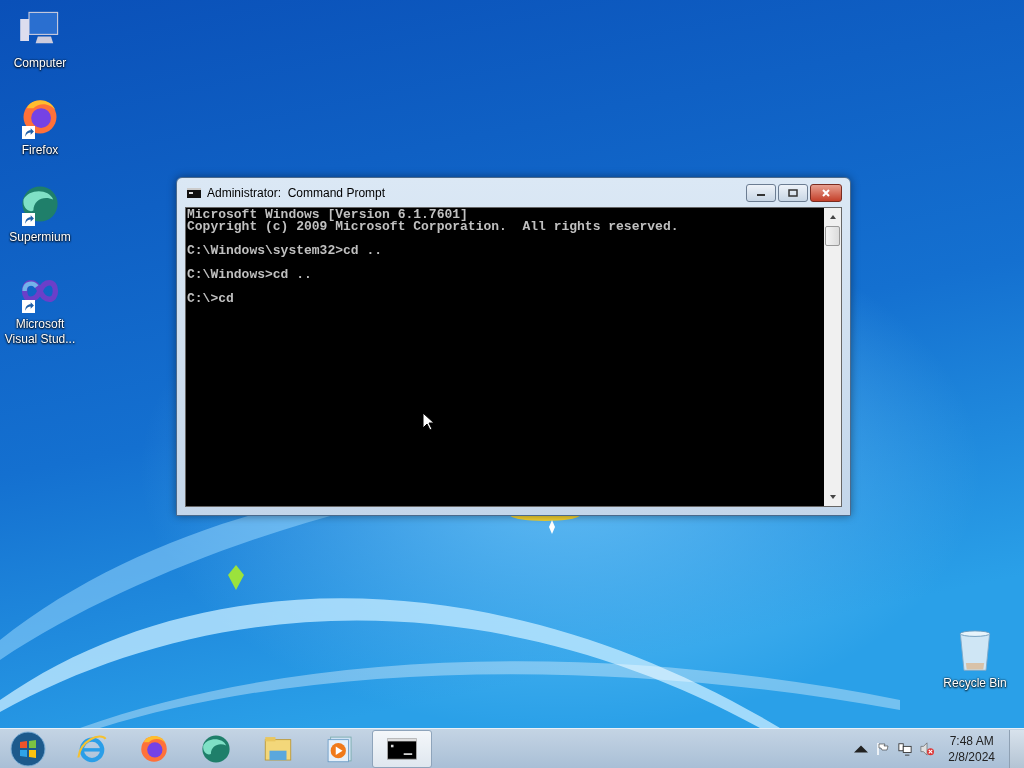  What do you see at coordinates (971, 756) in the screenshot?
I see `clock-date: 2/8/2024` at bounding box center [971, 756].